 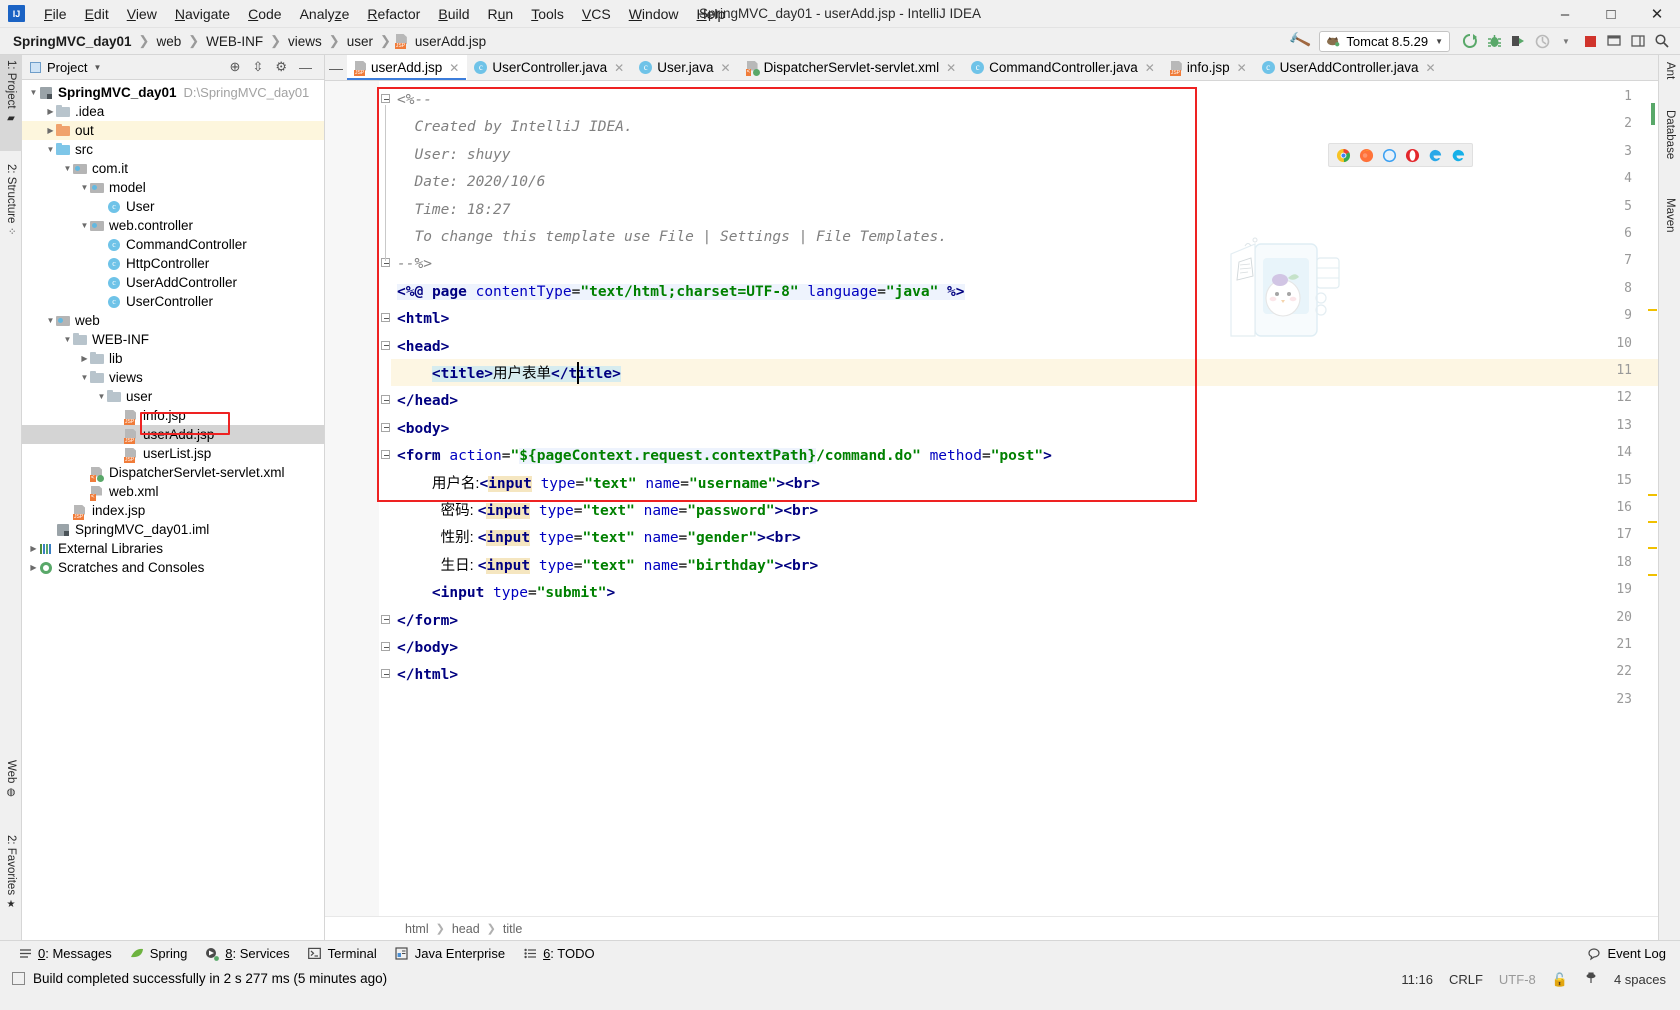 I want to click on tree-node-springmvc-day01-iml: ▶ SpringMVC_day01.iml, so click(x=173, y=529).